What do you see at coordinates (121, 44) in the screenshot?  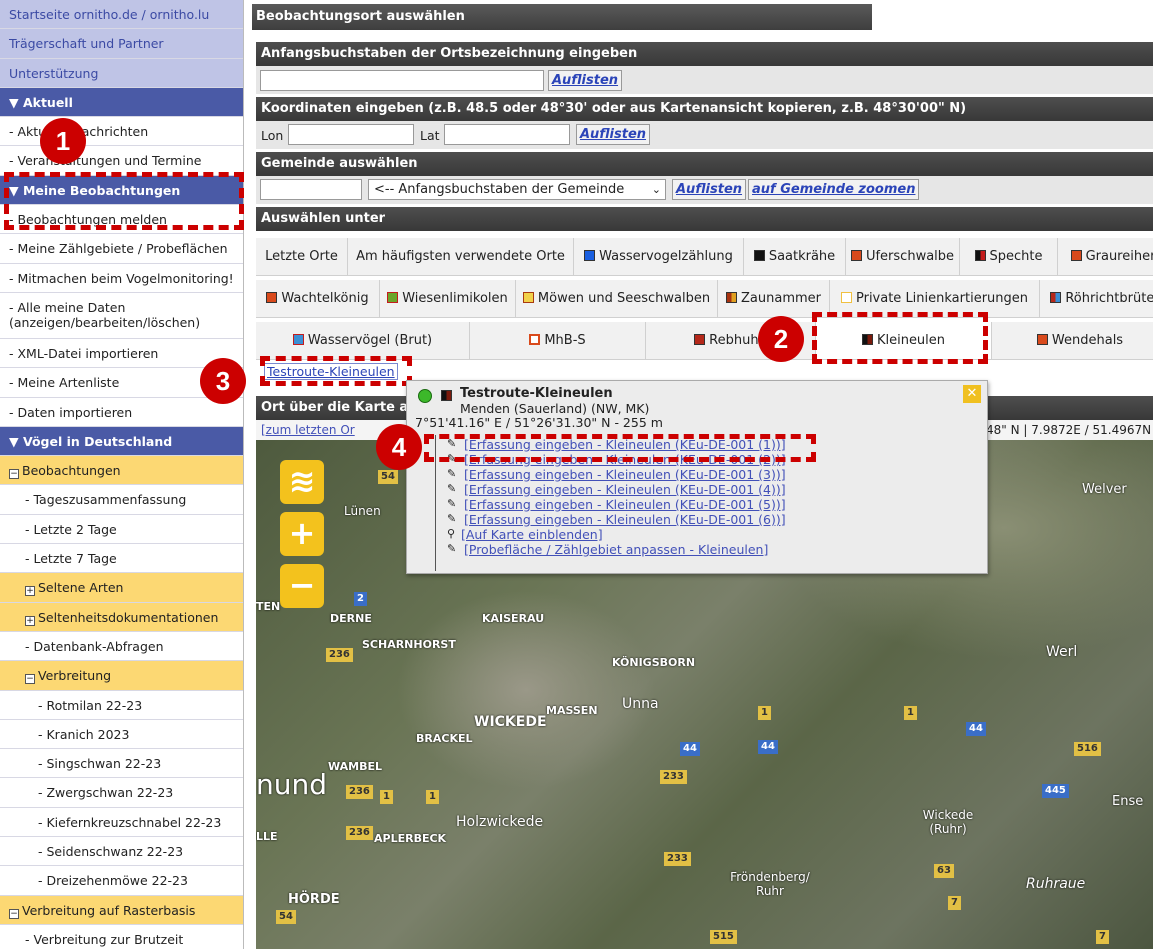 I see `sidebar-link-partner: Trägerschaft und Partner` at bounding box center [121, 44].